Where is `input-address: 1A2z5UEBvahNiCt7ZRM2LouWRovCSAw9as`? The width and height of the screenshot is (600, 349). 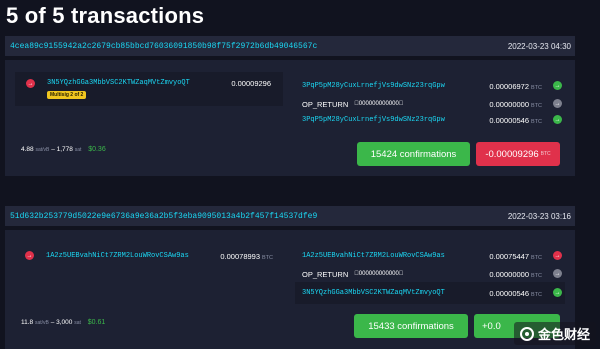 input-address: 1A2z5UEBvahNiCt7ZRM2LouWRovCSAw9as is located at coordinates (117, 256).